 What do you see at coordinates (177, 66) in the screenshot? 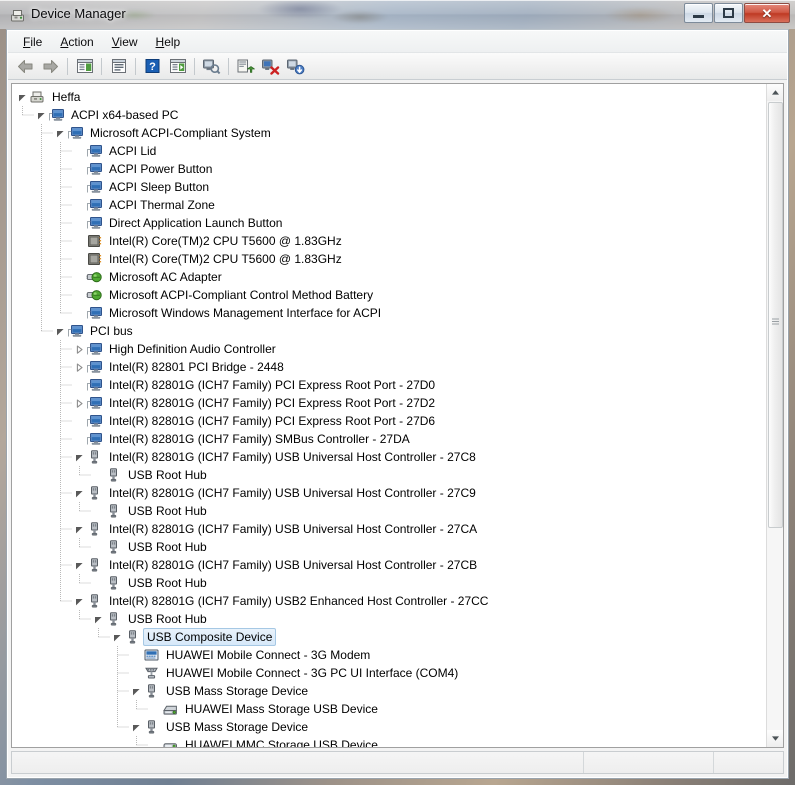
I see `show-hide-action-pane-icon` at bounding box center [177, 66].